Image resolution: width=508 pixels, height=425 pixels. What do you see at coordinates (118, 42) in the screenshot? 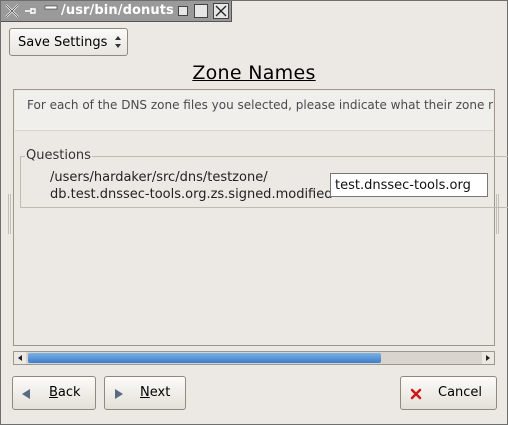
I see `updown-arrows-icon` at bounding box center [118, 42].